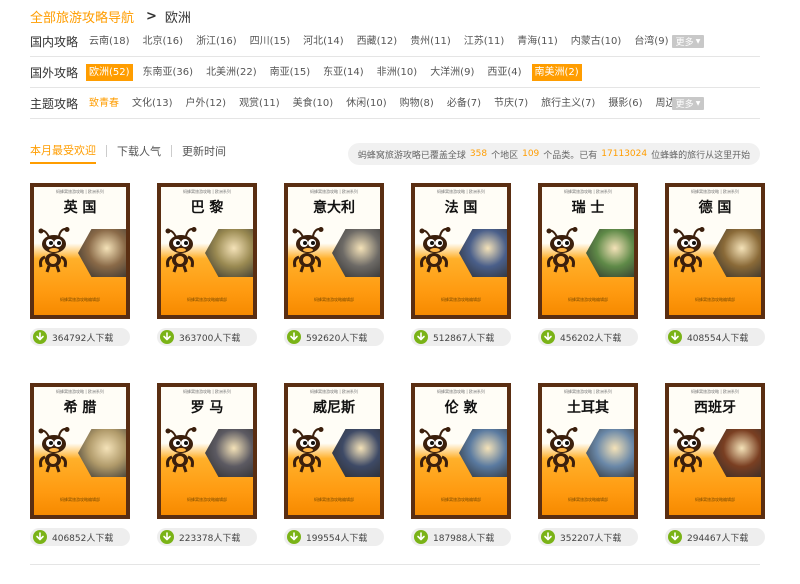 Image resolution: width=800 pixels, height=584 pixels. What do you see at coordinates (715, 337) in the screenshot?
I see `download-button: 408554人下载` at bounding box center [715, 337].